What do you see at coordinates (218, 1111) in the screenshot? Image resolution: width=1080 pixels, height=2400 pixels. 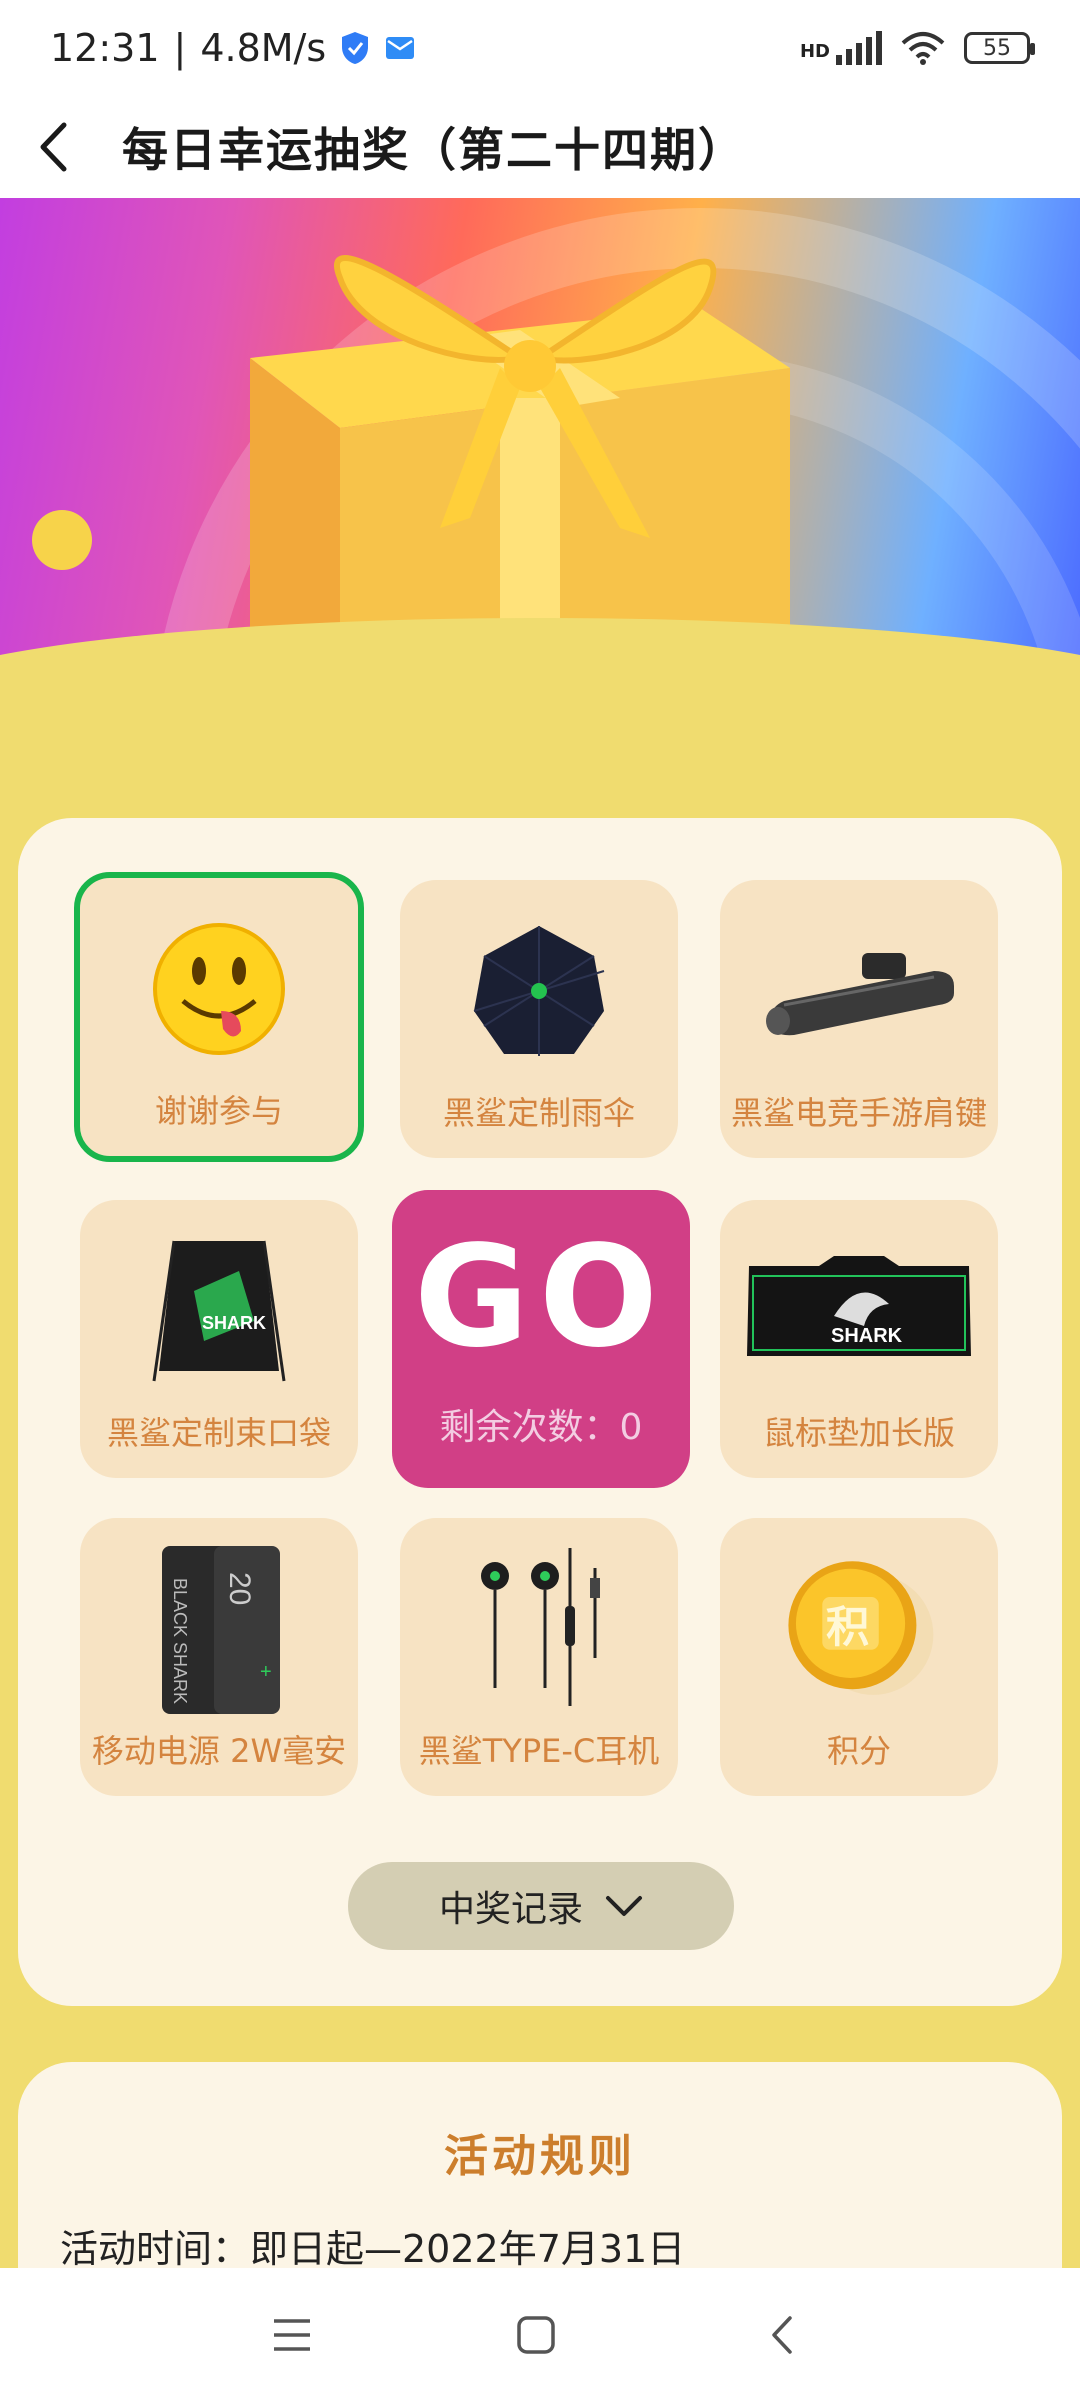 I see `prize-label: 谢谢参与` at bounding box center [218, 1111].